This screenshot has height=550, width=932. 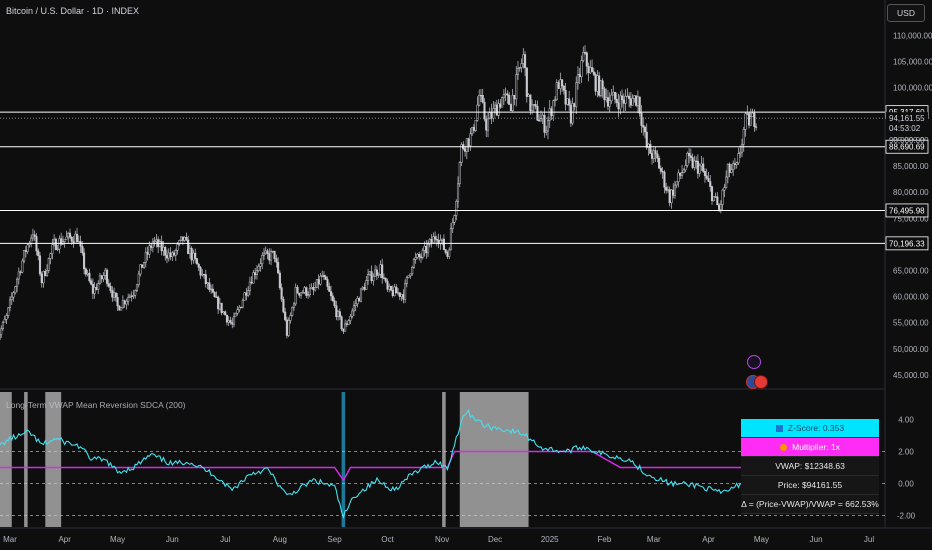 What do you see at coordinates (911, 270) in the screenshot?
I see `price-tick-label: 65,000.00` at bounding box center [911, 270].